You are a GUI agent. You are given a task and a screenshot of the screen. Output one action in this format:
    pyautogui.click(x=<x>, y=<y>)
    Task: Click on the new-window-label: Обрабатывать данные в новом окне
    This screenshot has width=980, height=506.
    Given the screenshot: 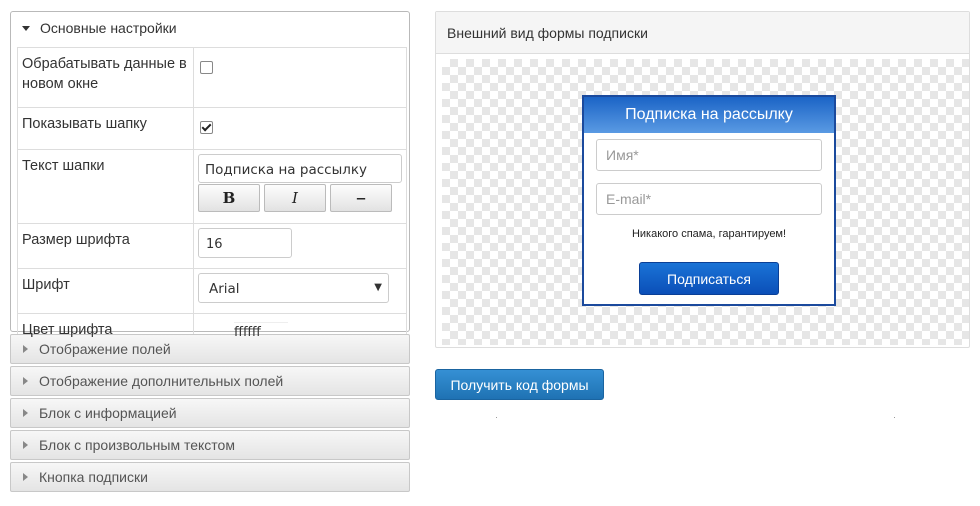 What is the action you would take?
    pyautogui.click(x=105, y=77)
    